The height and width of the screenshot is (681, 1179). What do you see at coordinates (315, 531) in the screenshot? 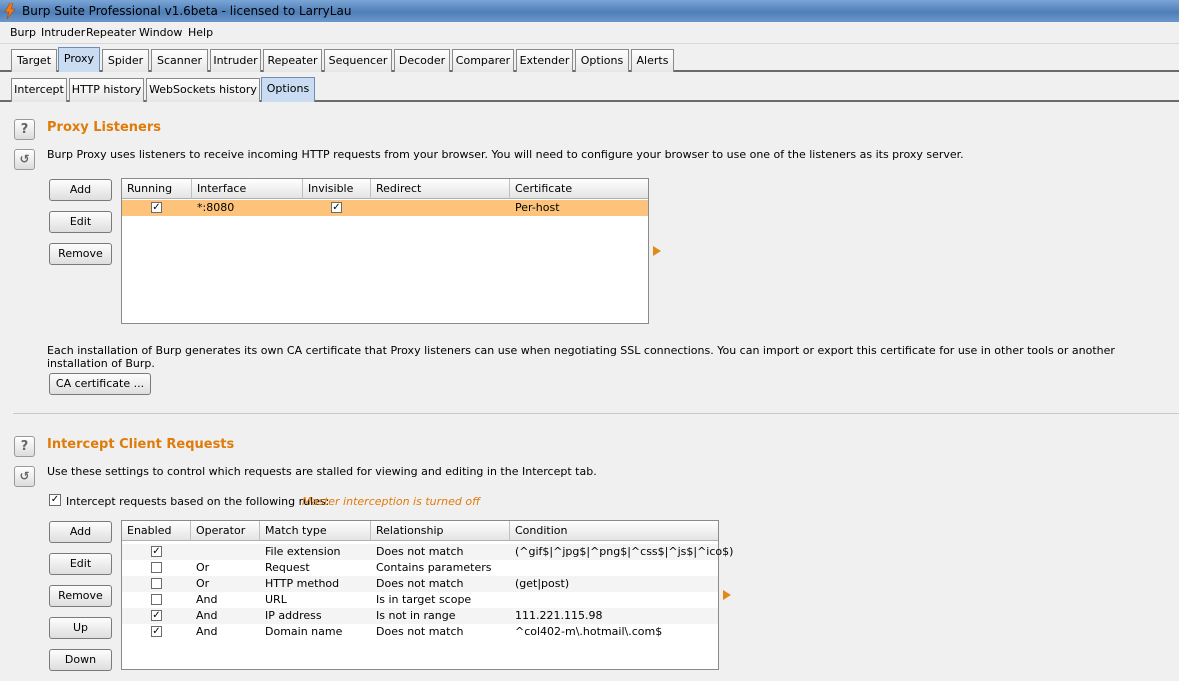
I see `col-match-type: Match type` at bounding box center [315, 531].